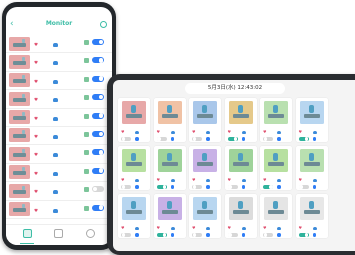  What do you see at coordinates (27, 243) in the screenshot?
I see `active-tab-indicator` at bounding box center [27, 243].